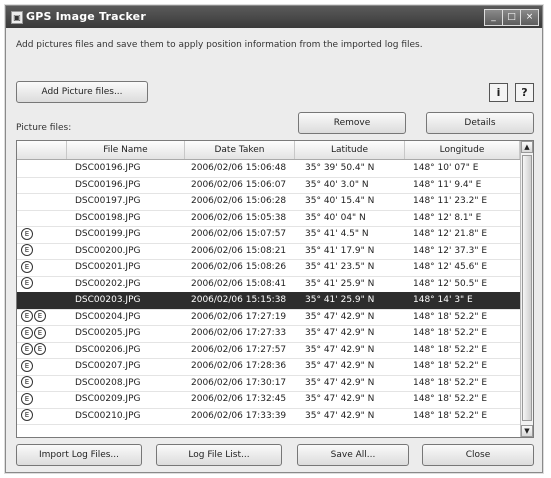 The height and width of the screenshot is (478, 551). Describe the element at coordinates (239, 283) in the screenshot. I see `date-taken-cell: 2006/02/06 15:08:41` at that location.